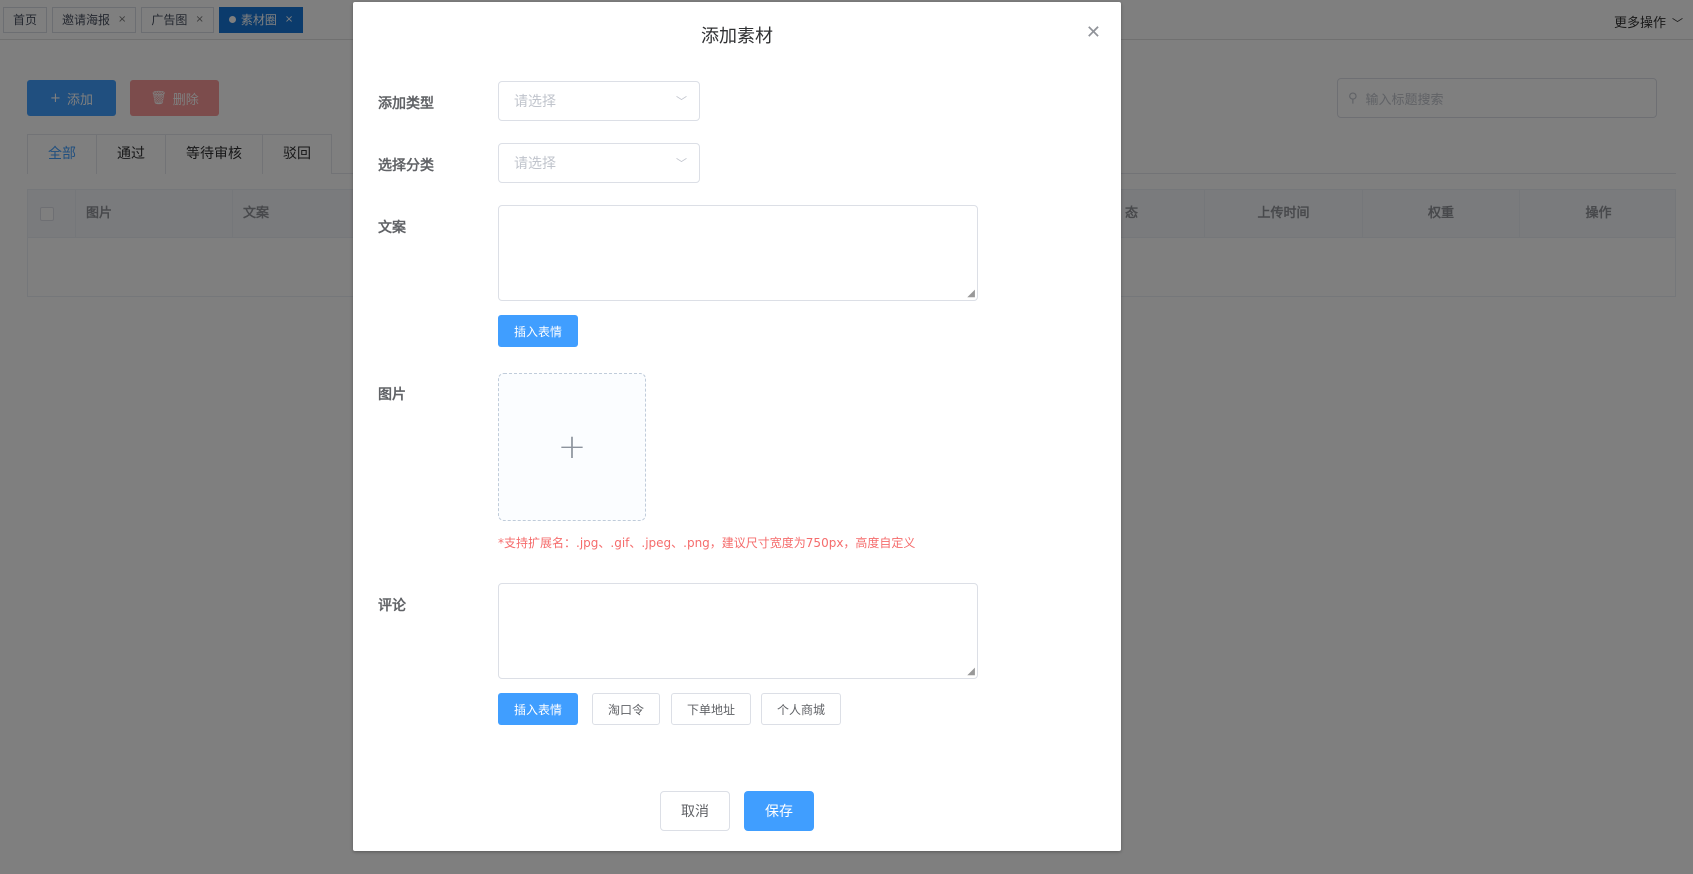  What do you see at coordinates (599, 101) in the screenshot?
I see `type-select: 请选择 ﹀` at bounding box center [599, 101].